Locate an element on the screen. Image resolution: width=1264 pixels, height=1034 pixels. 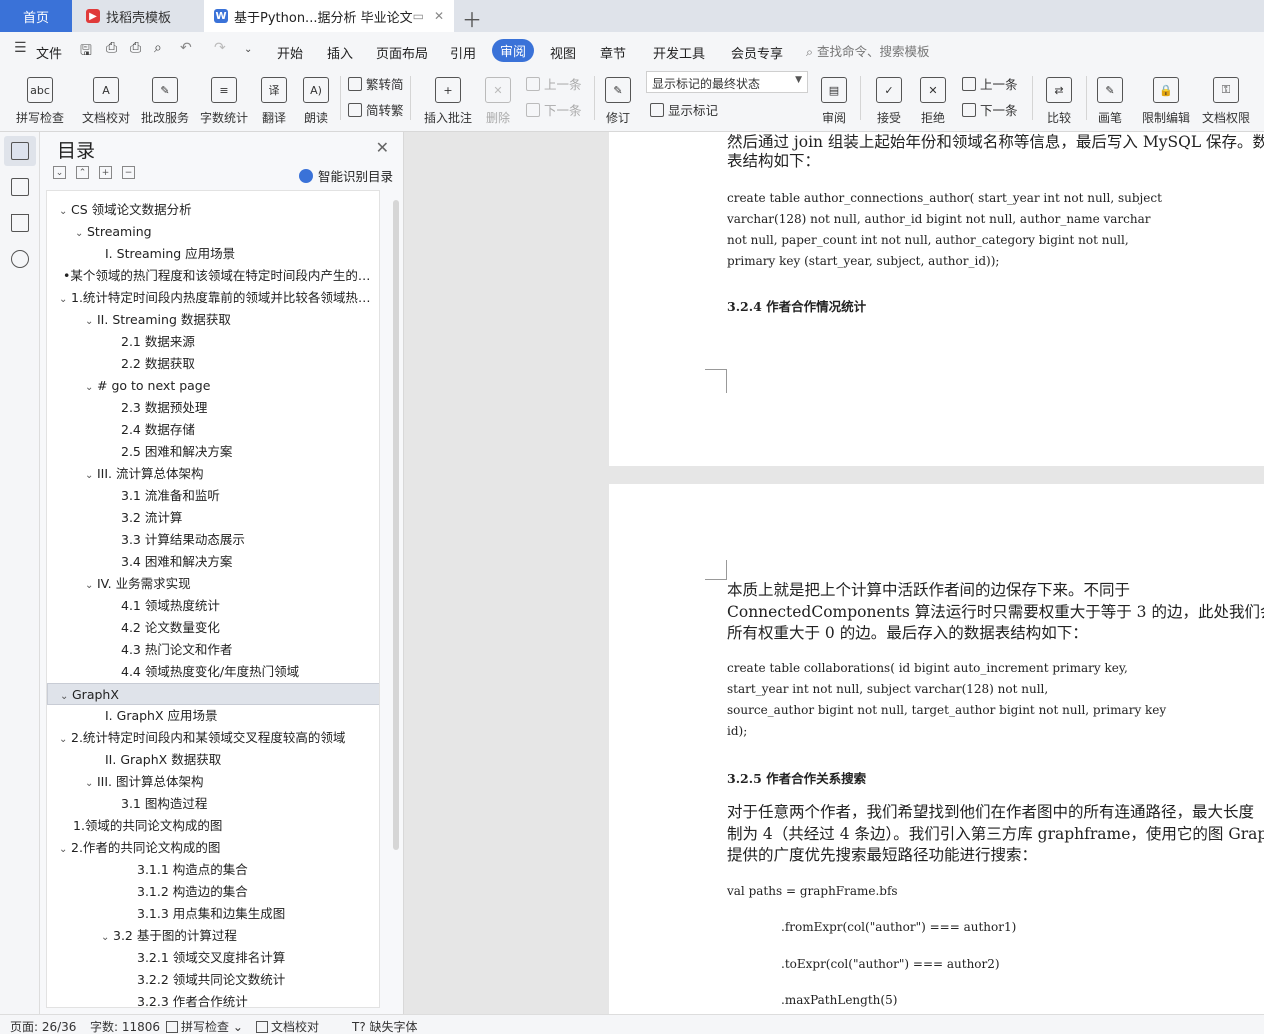
read-aloud-button: A) 朗读 is located at coordinates (316, 98).